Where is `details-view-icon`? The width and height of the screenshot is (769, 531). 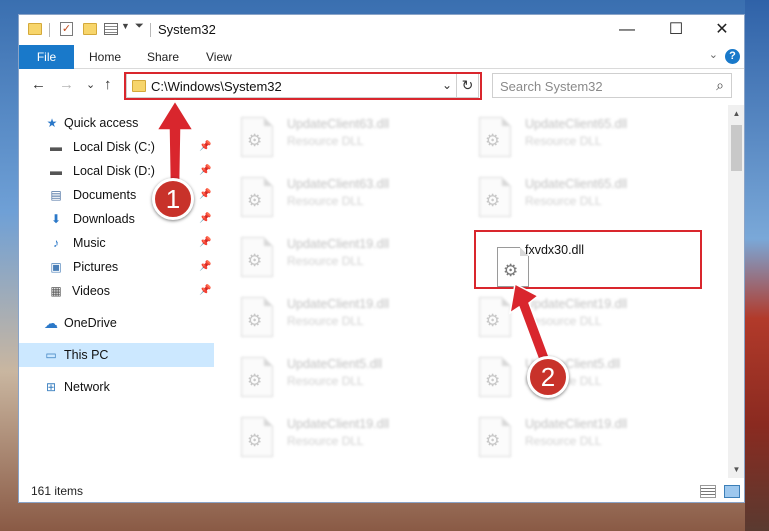
details-view-icon is located at coordinates (708, 491).